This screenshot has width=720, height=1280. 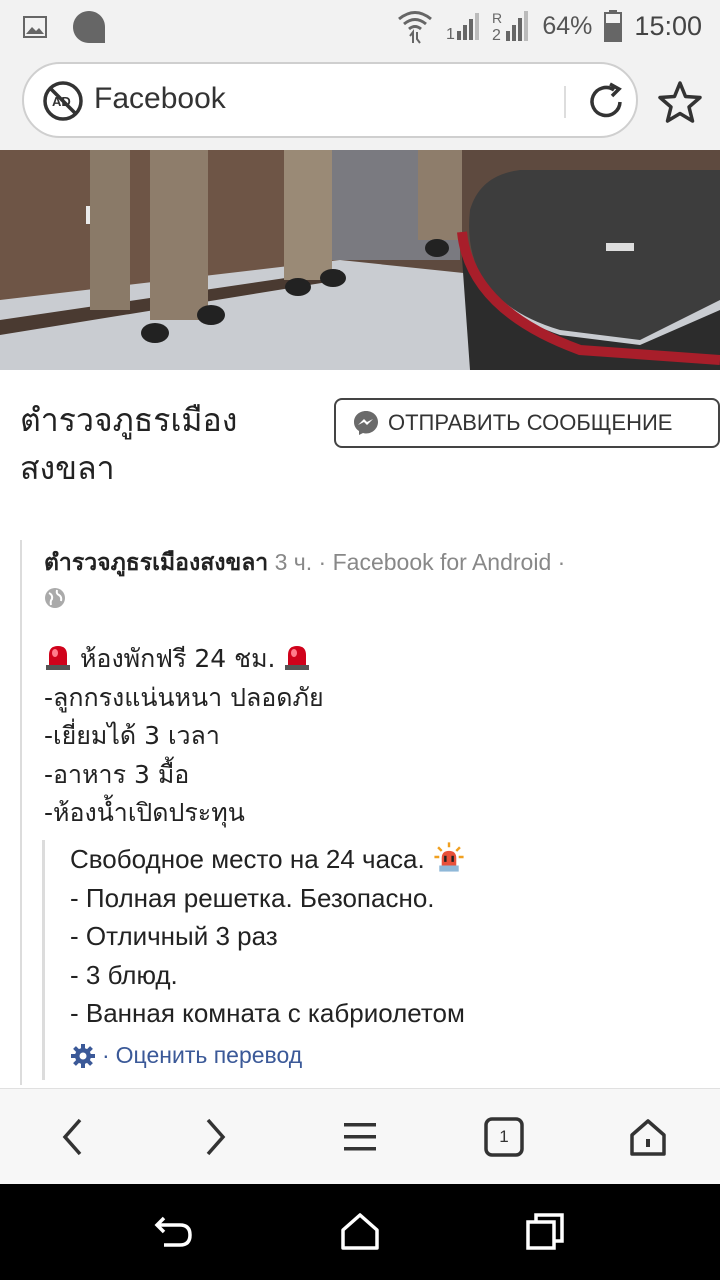 I want to click on post-line-5: -ห้องน้ำเปิดประทุน, so click(x=144, y=812).